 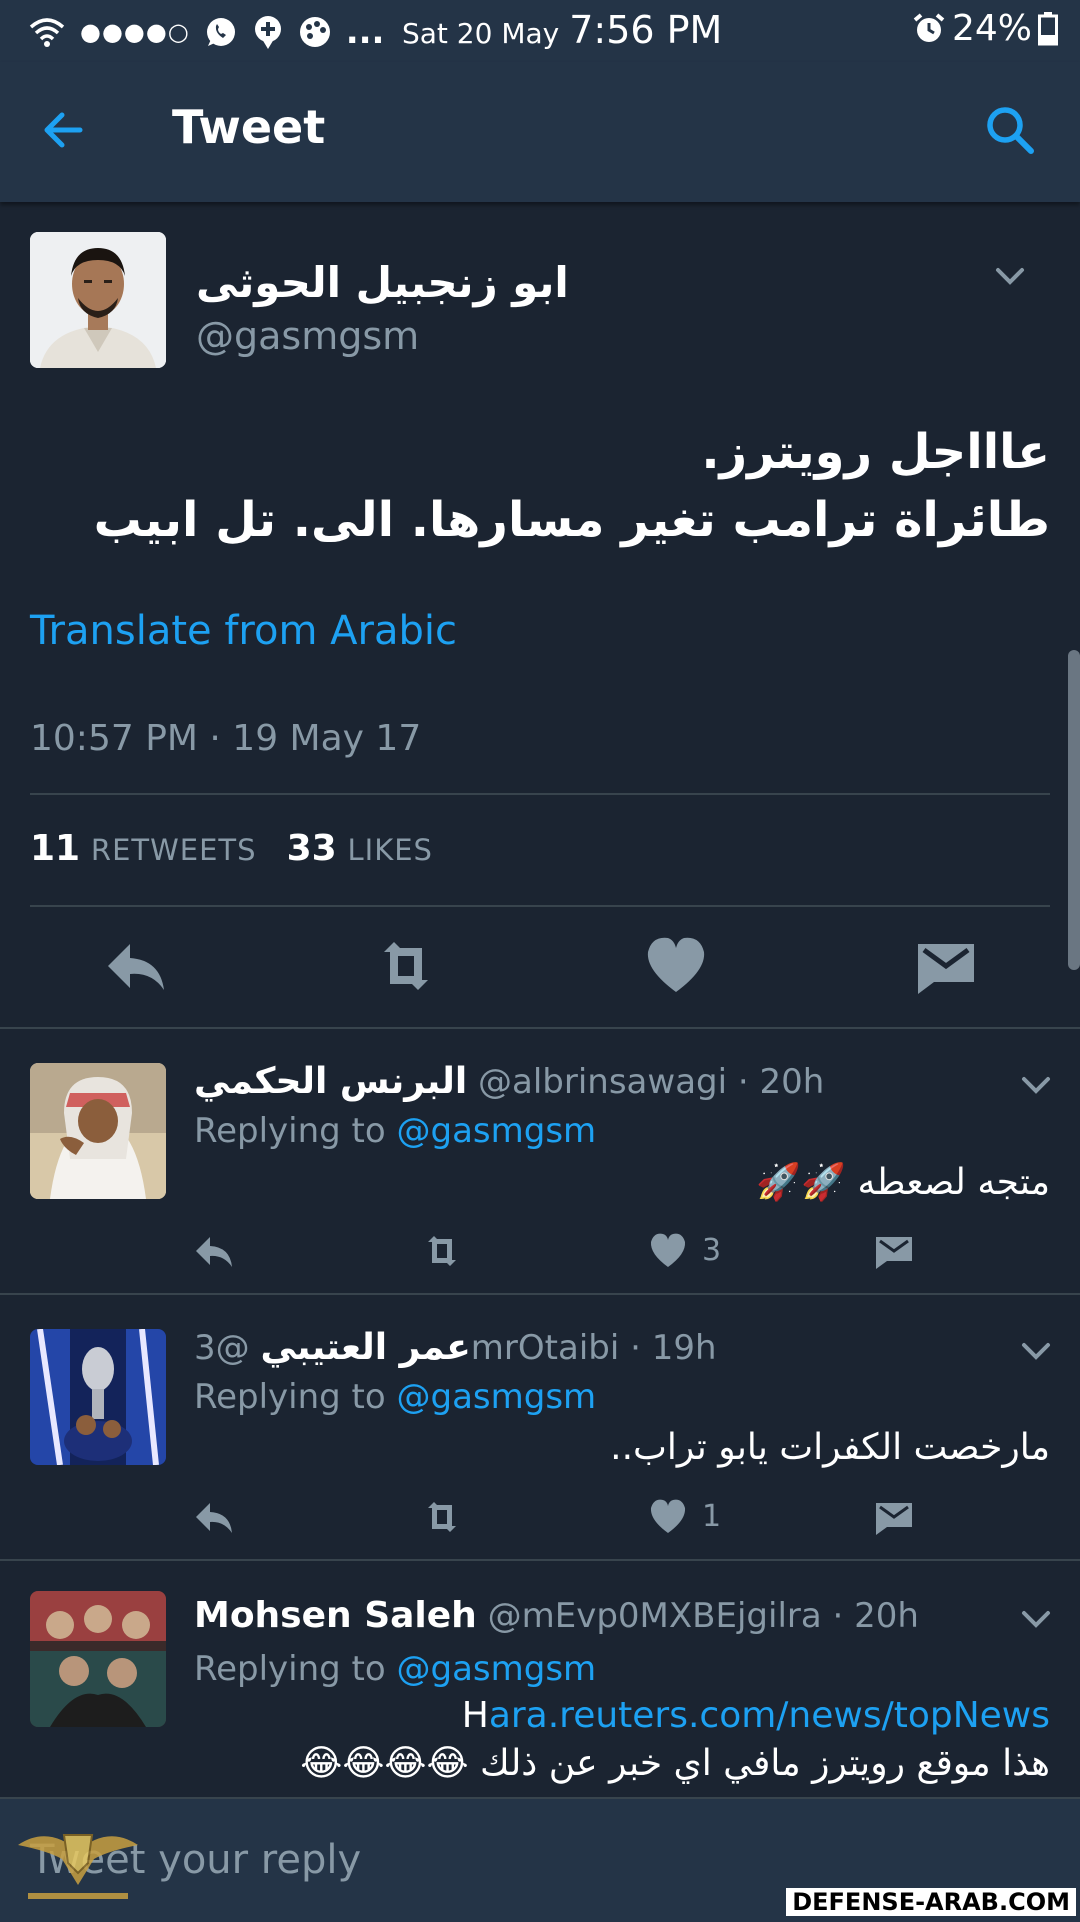 I want to click on retweets-stat: 11 RETWEETS, so click(x=143, y=848).